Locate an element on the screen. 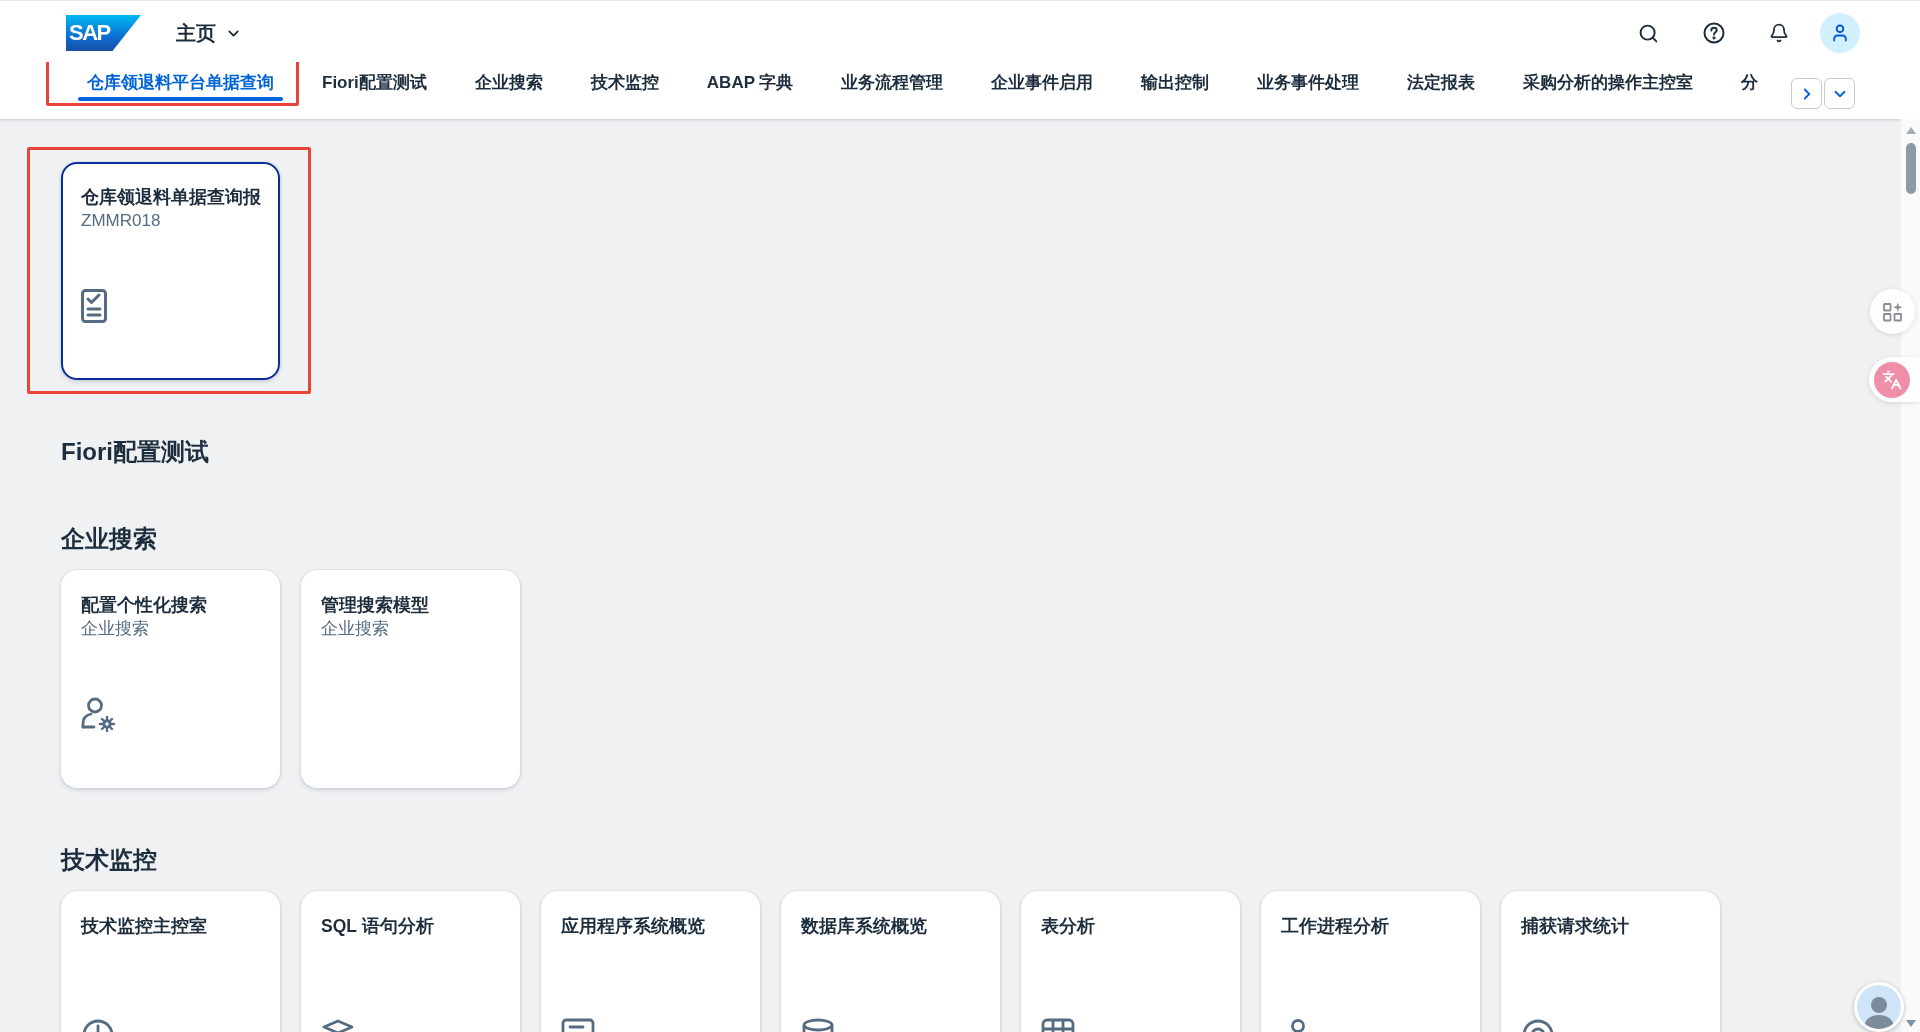  tabs-overflow-button is located at coordinates (1839, 93).